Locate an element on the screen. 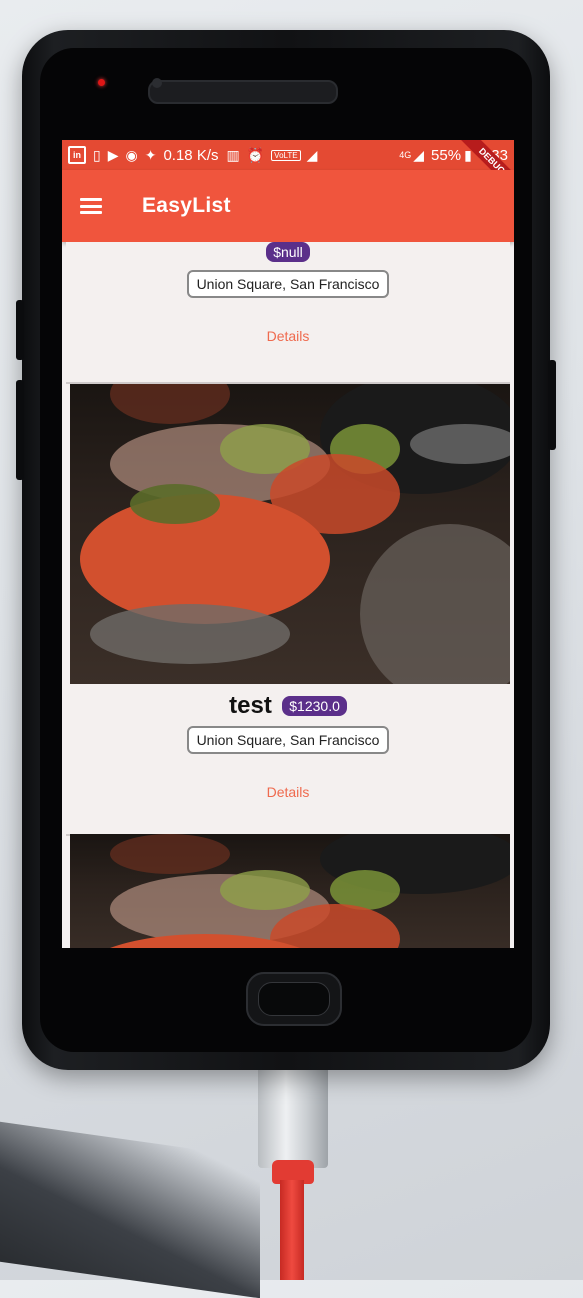 Image resolution: width=583 pixels, height=1298 pixels. volume-button is located at coordinates (20, 330).